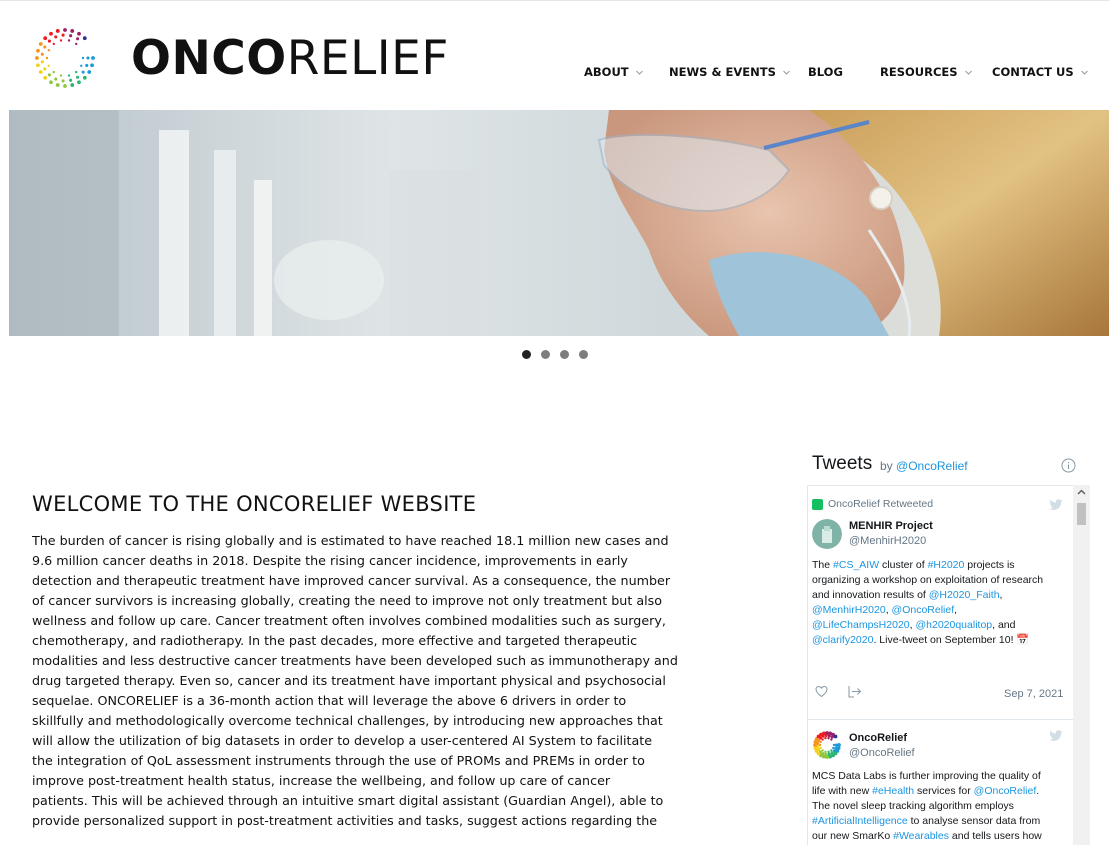 Image resolution: width=1109 pixels, height=845 pixels. I want to click on nav-item-contact-us: CONTACT US, so click(1040, 72).